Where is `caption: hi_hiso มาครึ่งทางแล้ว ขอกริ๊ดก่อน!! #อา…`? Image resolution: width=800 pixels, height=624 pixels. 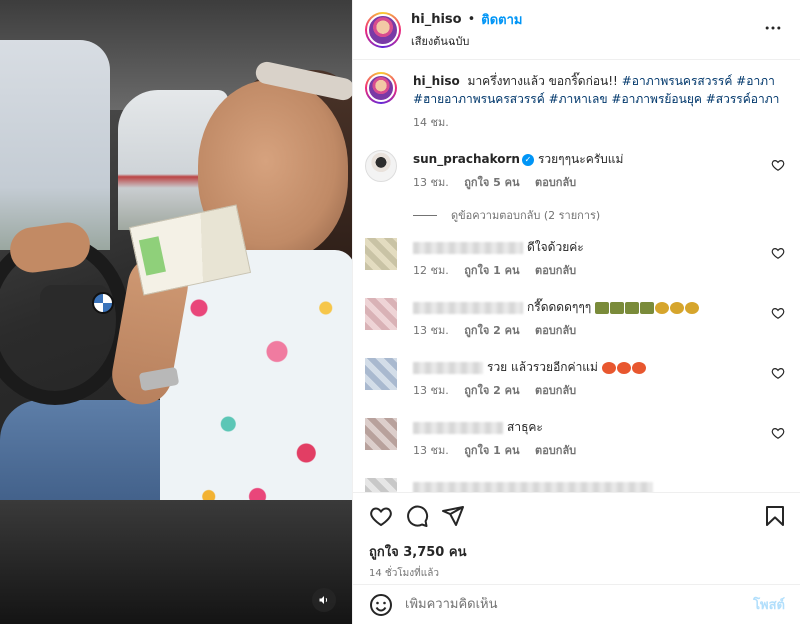
caption: hi_hiso มาครึ่งทางแล้ว ขอกริ๊ดก่อน!! #อา… is located at coordinates (575, 102).